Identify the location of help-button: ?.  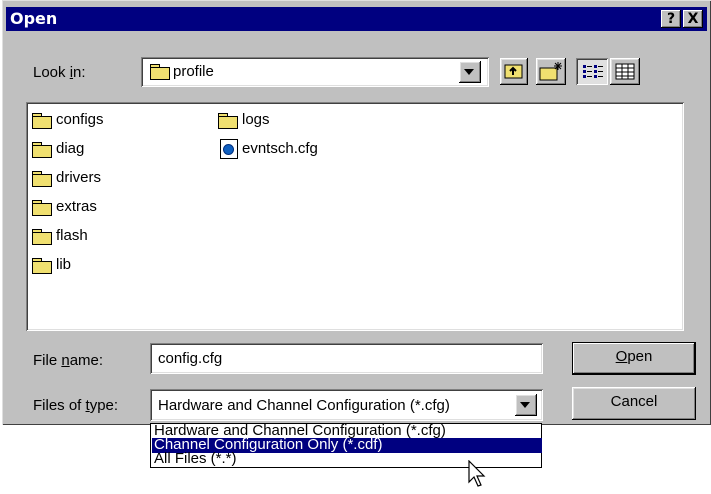
(671, 19).